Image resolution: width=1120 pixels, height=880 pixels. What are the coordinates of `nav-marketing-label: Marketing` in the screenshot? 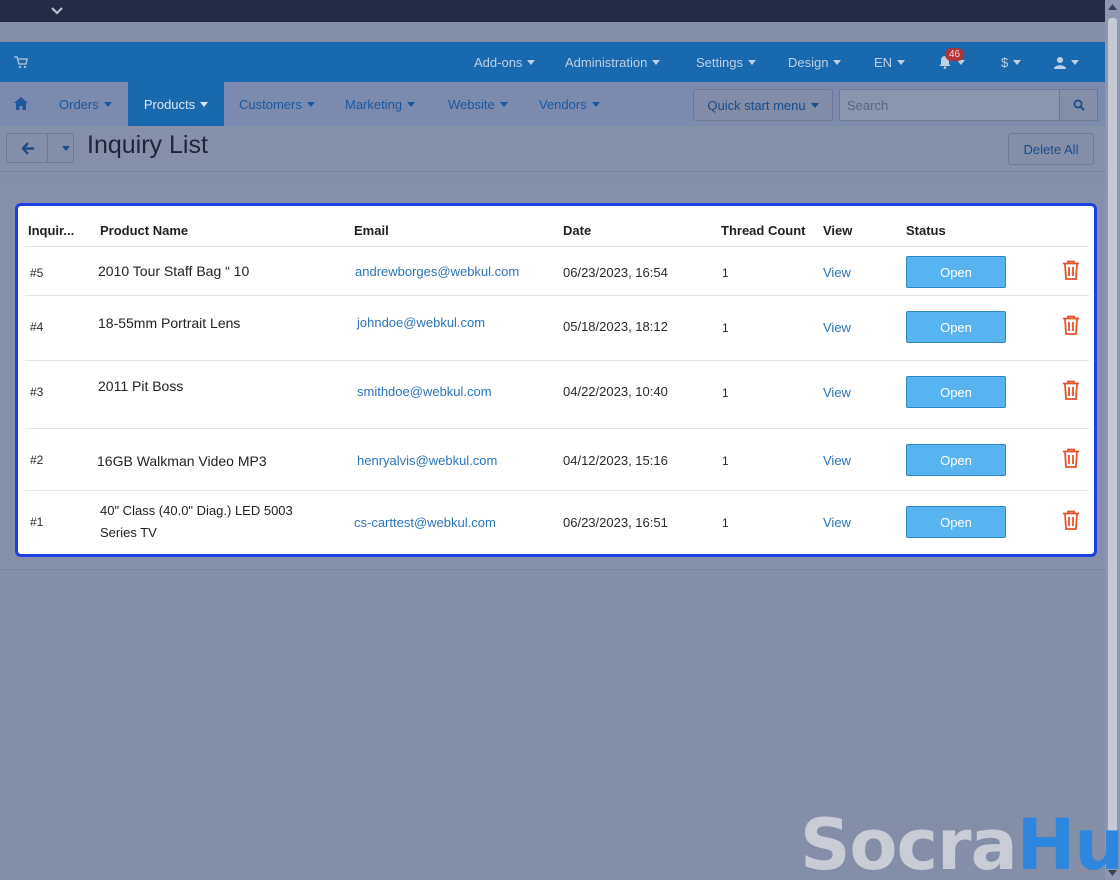 It's located at (374, 104).